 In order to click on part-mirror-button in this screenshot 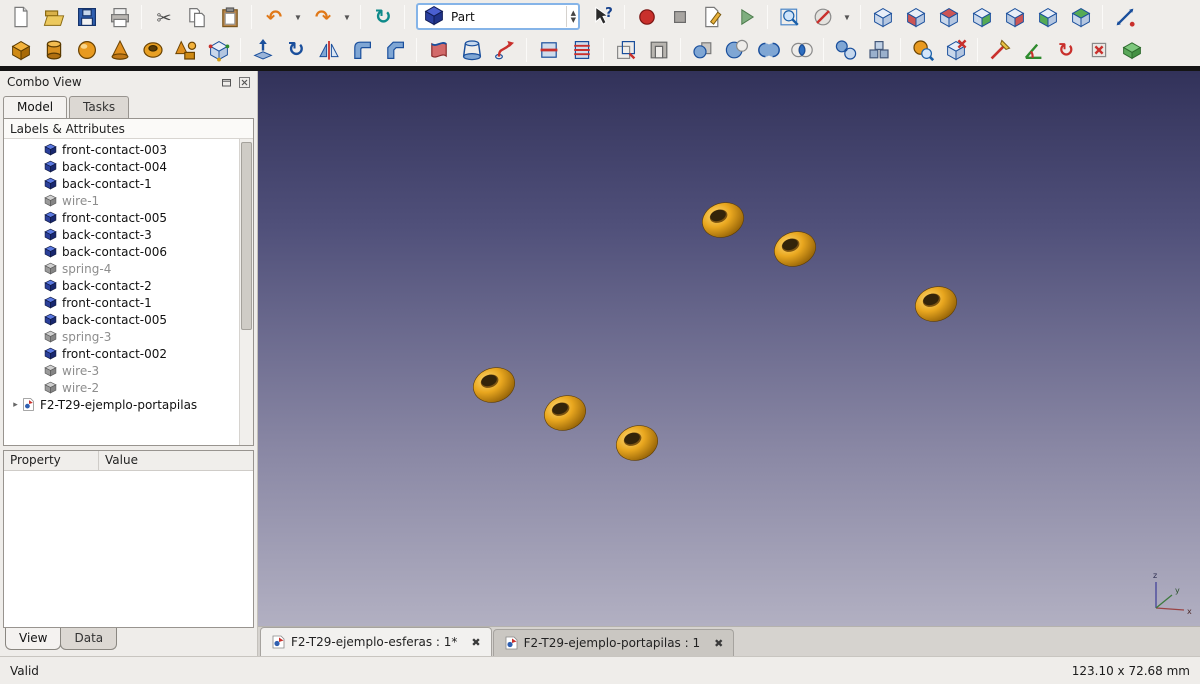, I will do `click(328, 50)`.